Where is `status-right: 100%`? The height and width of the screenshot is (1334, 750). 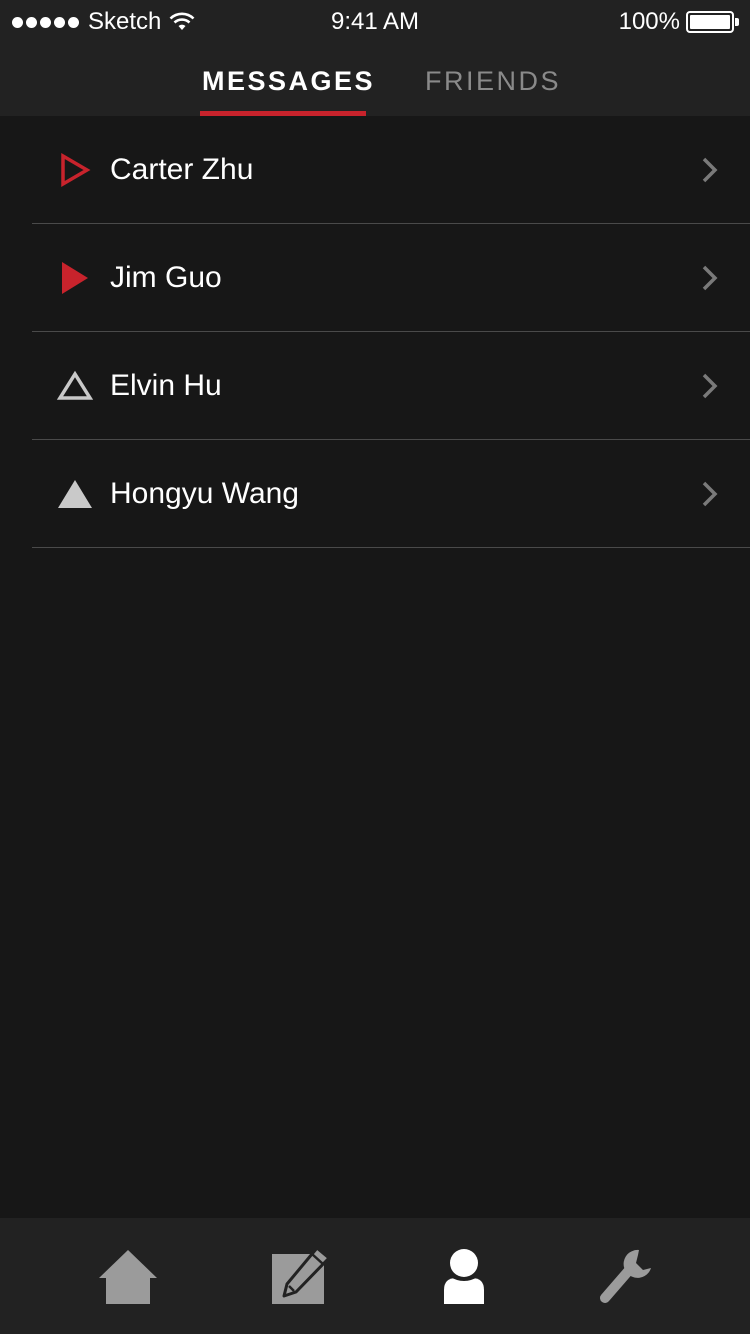 status-right: 100% is located at coordinates (678, 22).